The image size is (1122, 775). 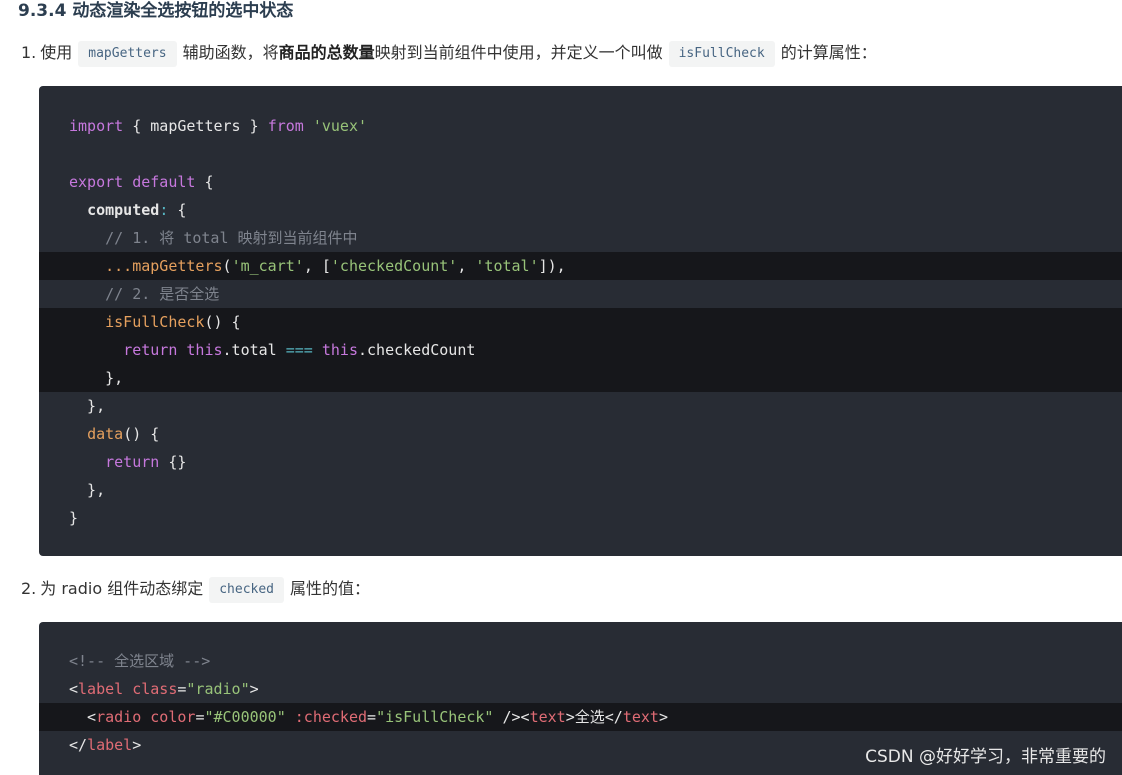 I want to click on step-text: 属性的值：, so click(x=330, y=588).